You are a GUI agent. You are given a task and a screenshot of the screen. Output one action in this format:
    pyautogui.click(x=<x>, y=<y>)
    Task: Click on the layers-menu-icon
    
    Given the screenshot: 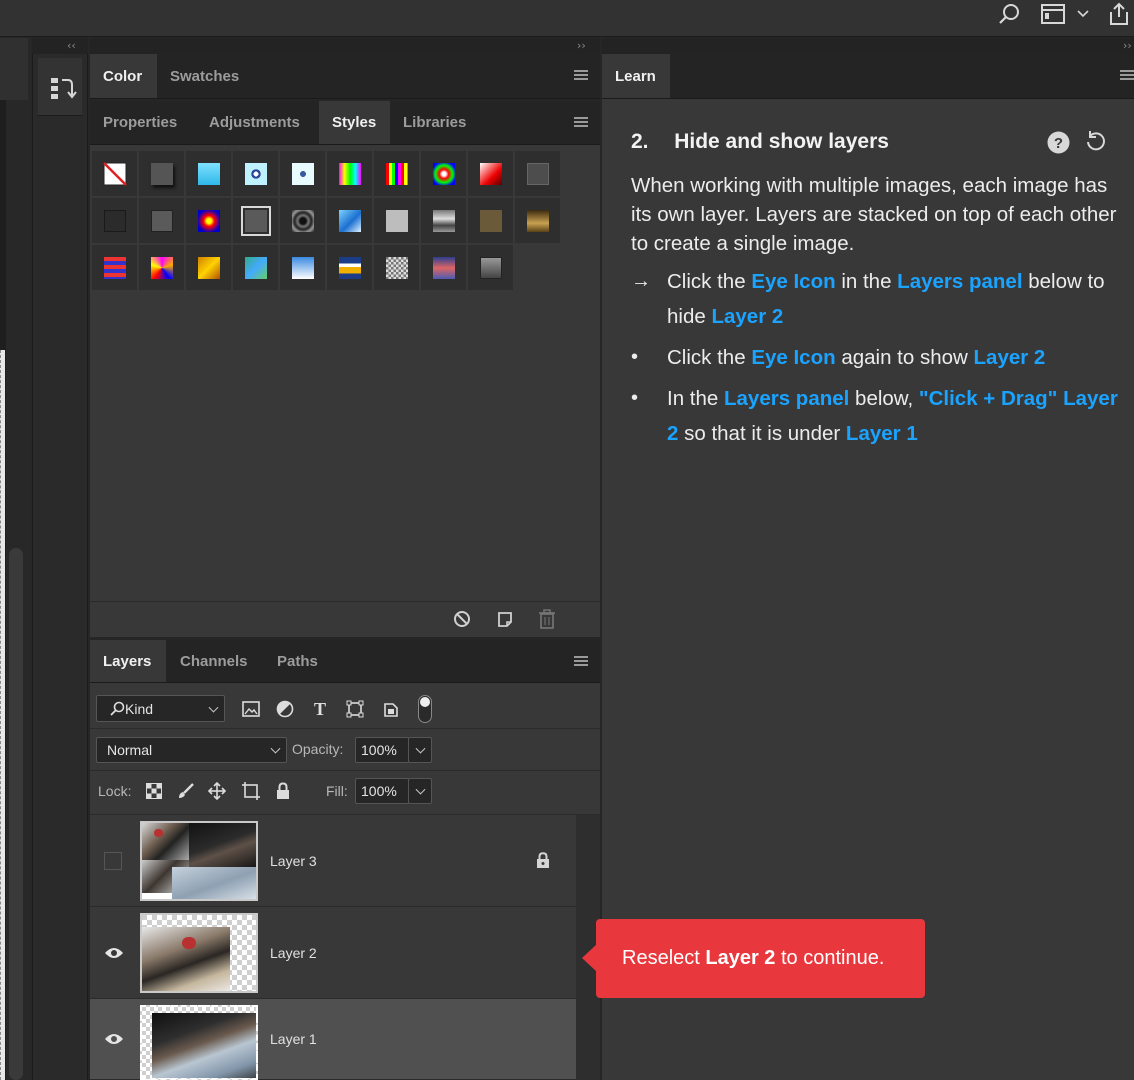 What is the action you would take?
    pyautogui.click(x=581, y=661)
    